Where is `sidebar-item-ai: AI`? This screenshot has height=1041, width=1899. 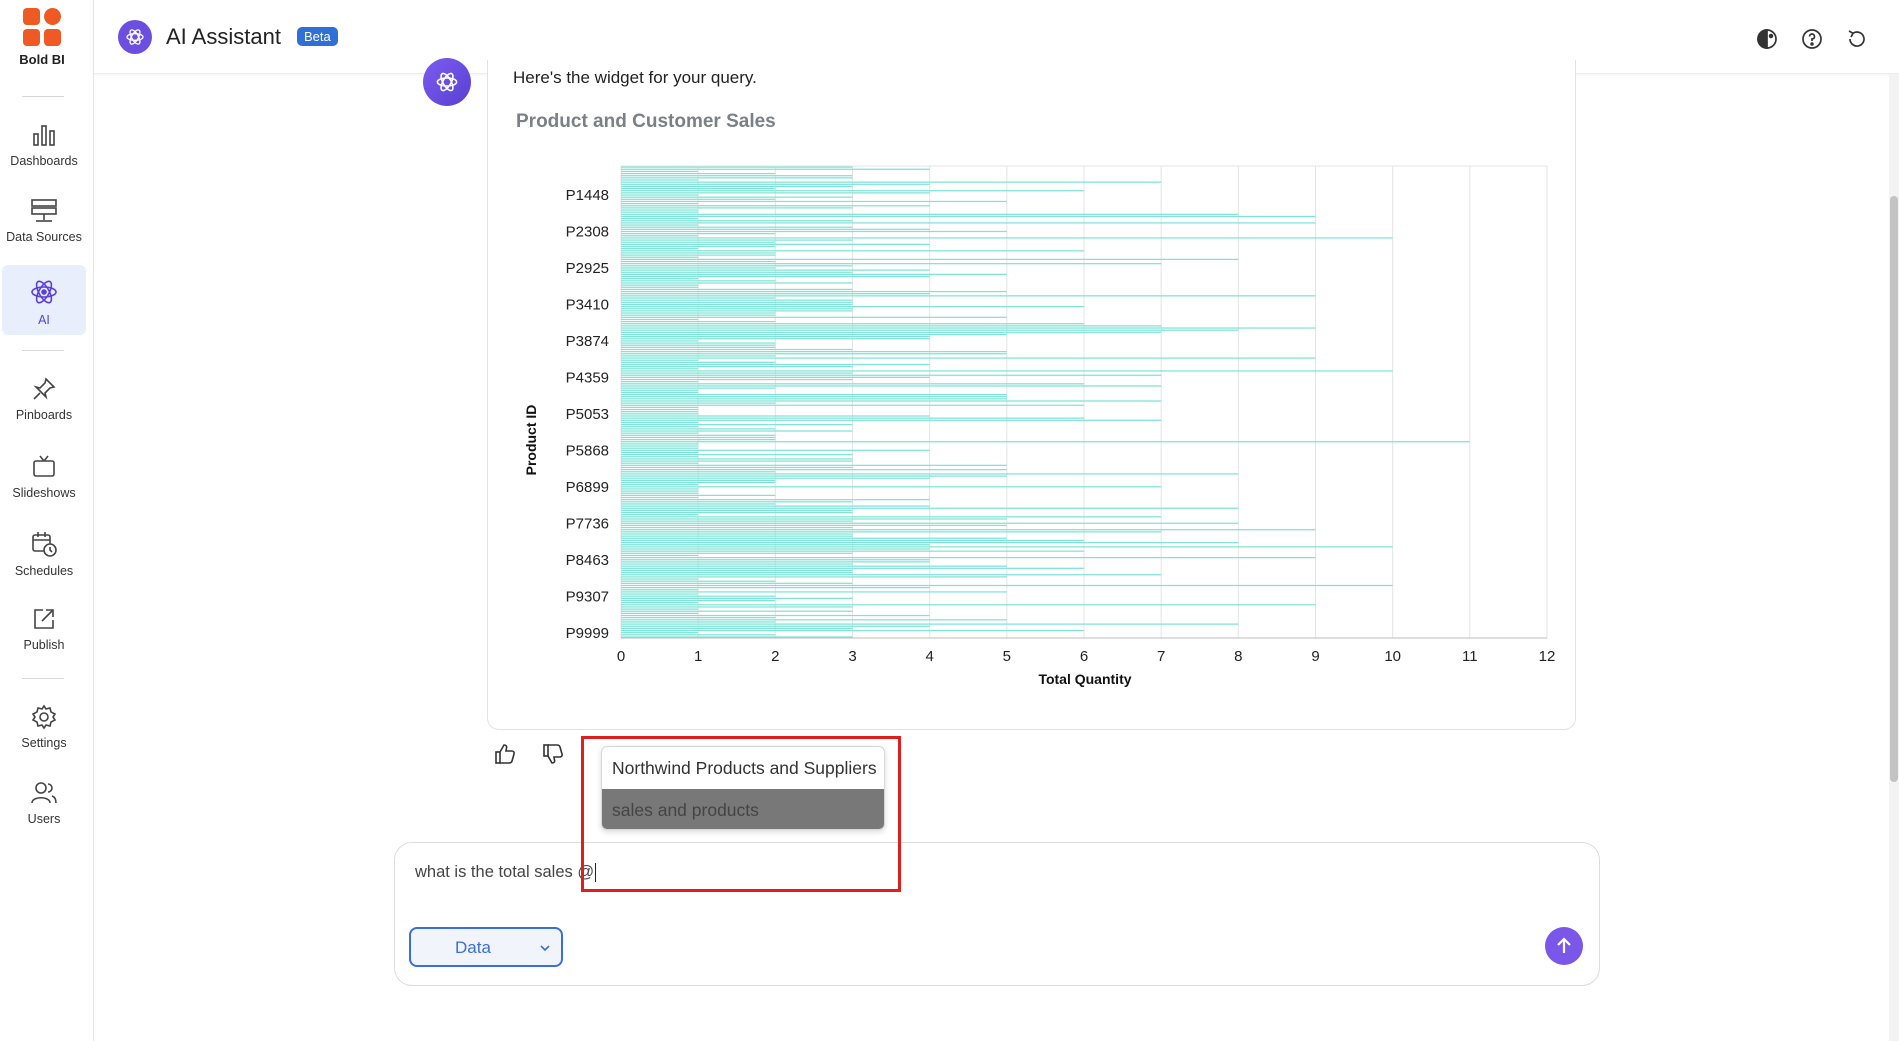
sidebar-item-ai: AI is located at coordinates (44, 300).